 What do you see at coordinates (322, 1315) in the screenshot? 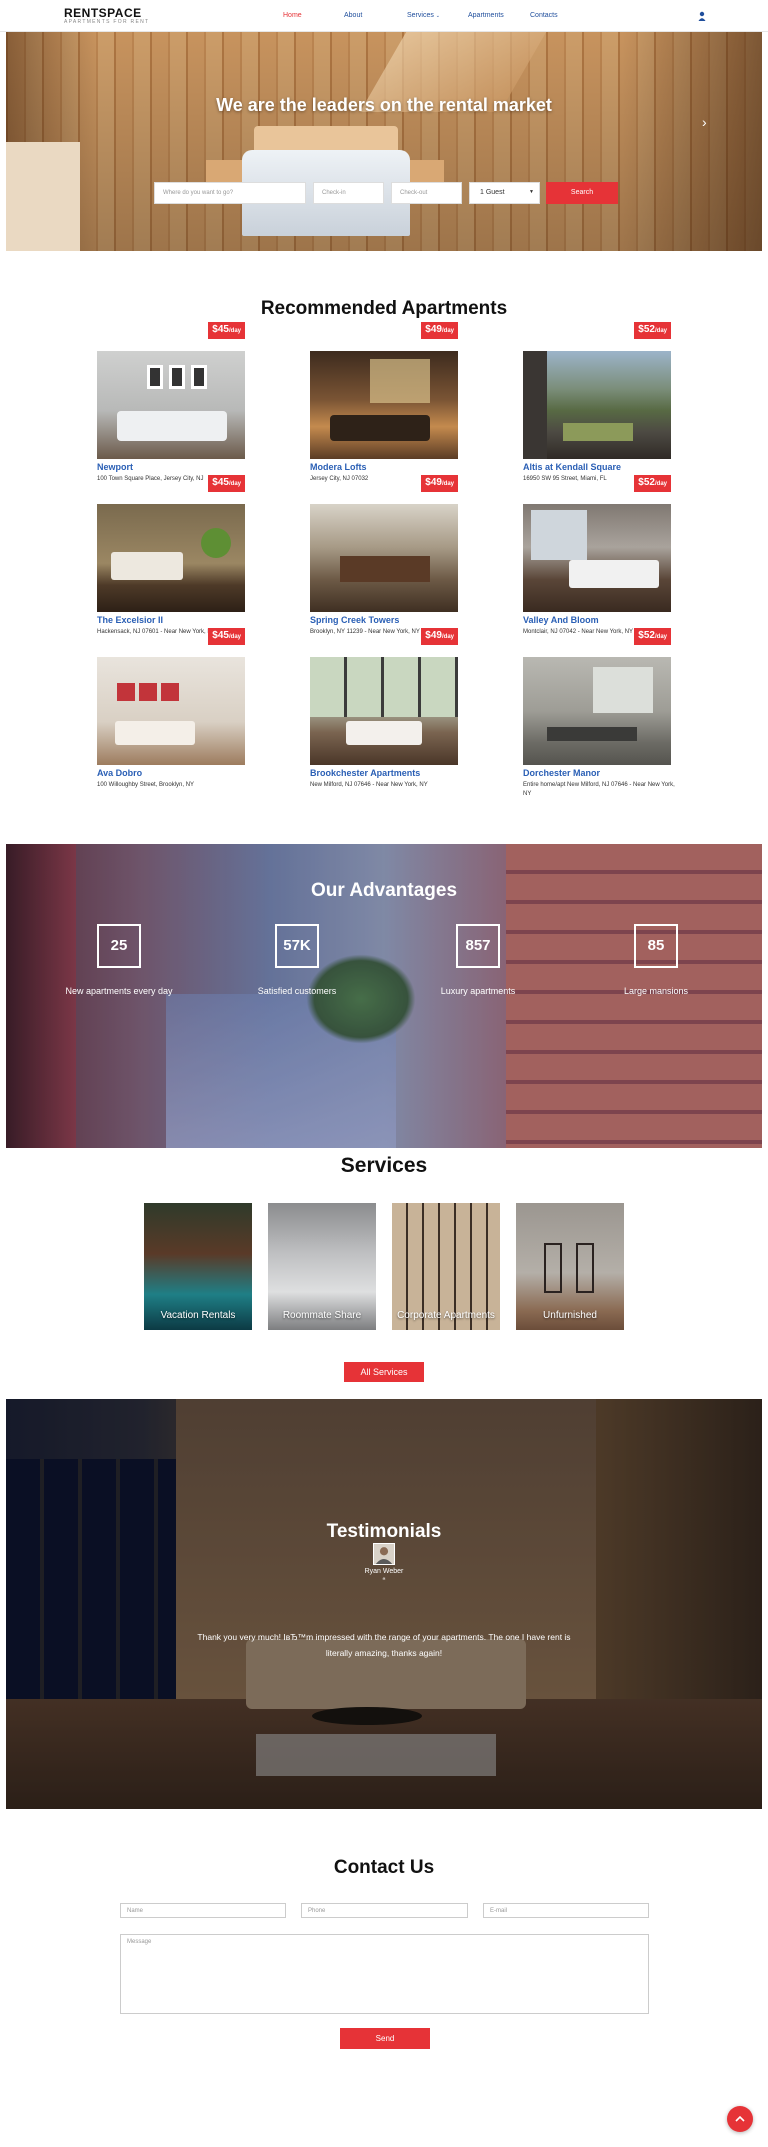
I see `service-label: Roommate Share` at bounding box center [322, 1315].